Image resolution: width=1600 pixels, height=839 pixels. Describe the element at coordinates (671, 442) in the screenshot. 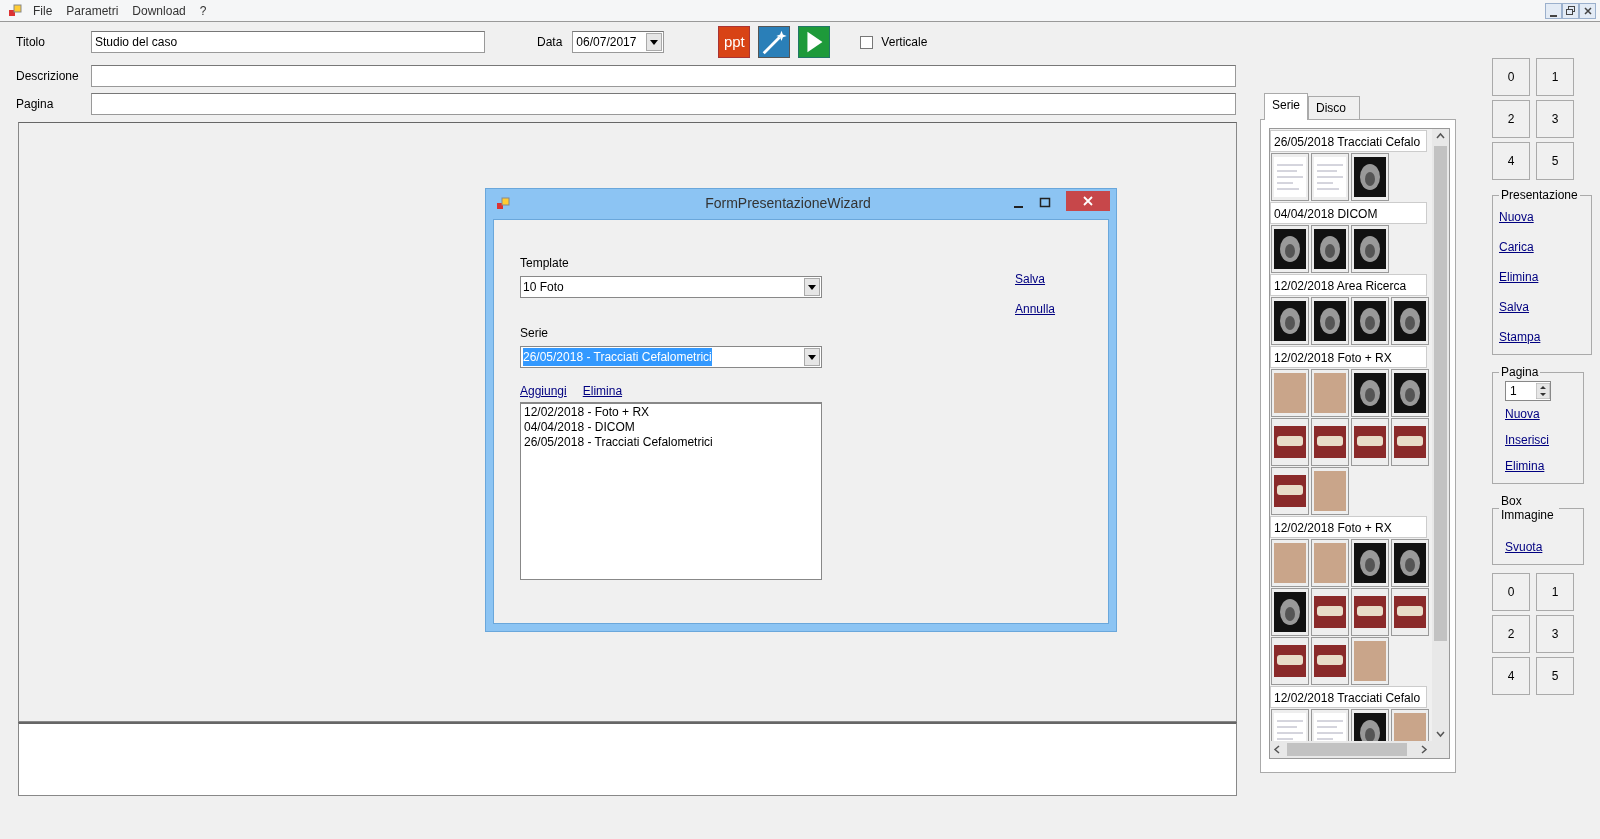

I see `list-item: 26/05/2018 - Tracciati Cefalometrici` at that location.